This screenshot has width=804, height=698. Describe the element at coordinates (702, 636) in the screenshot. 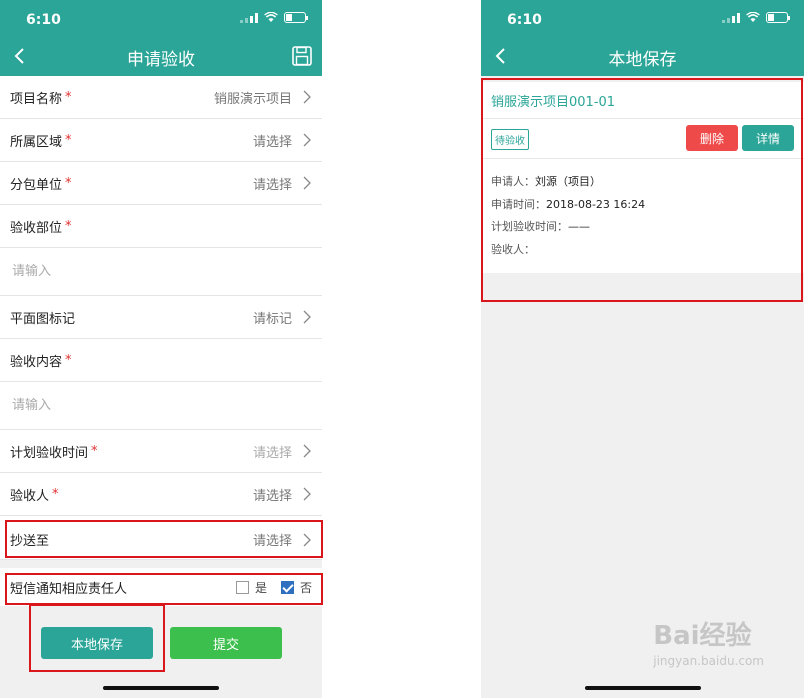

I see `watermark-text: Bai经验` at that location.